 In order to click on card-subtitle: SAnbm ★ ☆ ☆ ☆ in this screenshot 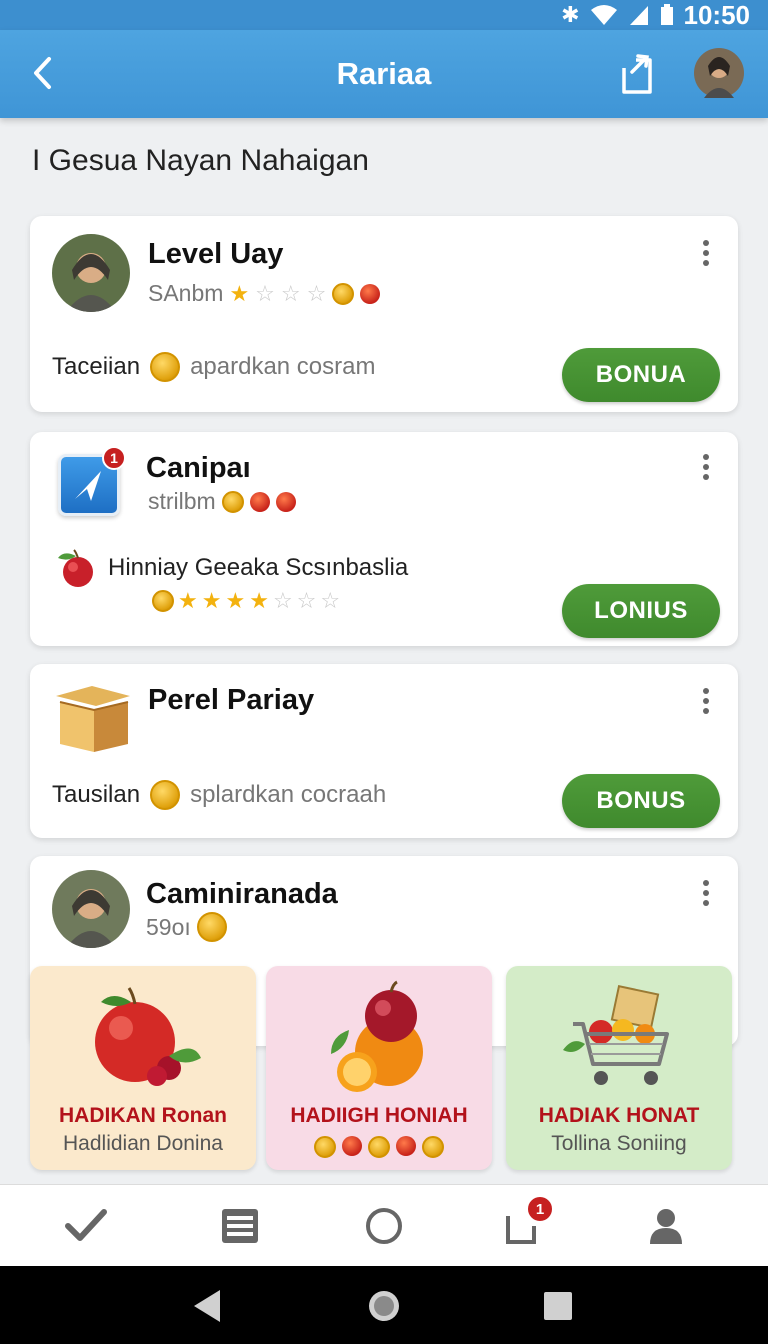, I will do `click(264, 293)`.